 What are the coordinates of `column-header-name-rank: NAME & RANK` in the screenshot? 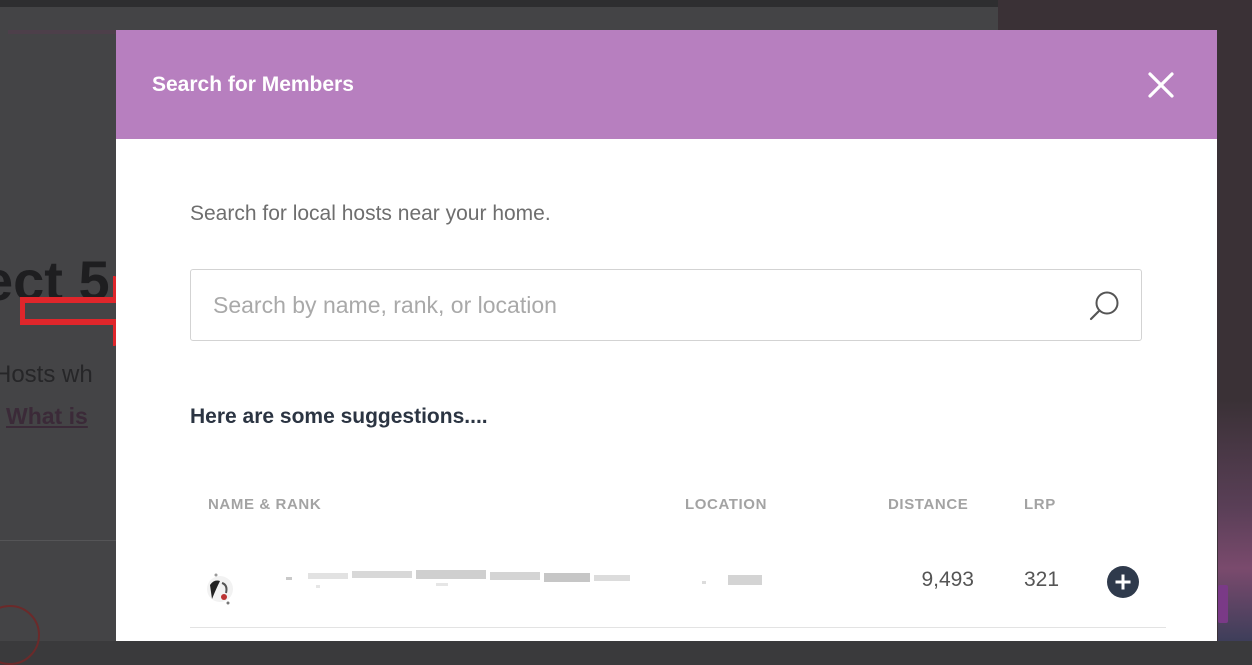 It's located at (265, 504).